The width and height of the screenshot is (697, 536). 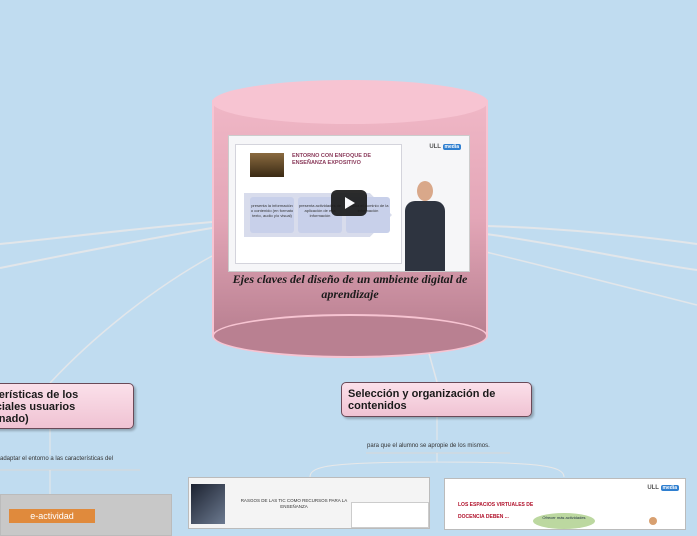 What do you see at coordinates (435, 147) in the screenshot?
I see `logo-text: ULL` at bounding box center [435, 147].